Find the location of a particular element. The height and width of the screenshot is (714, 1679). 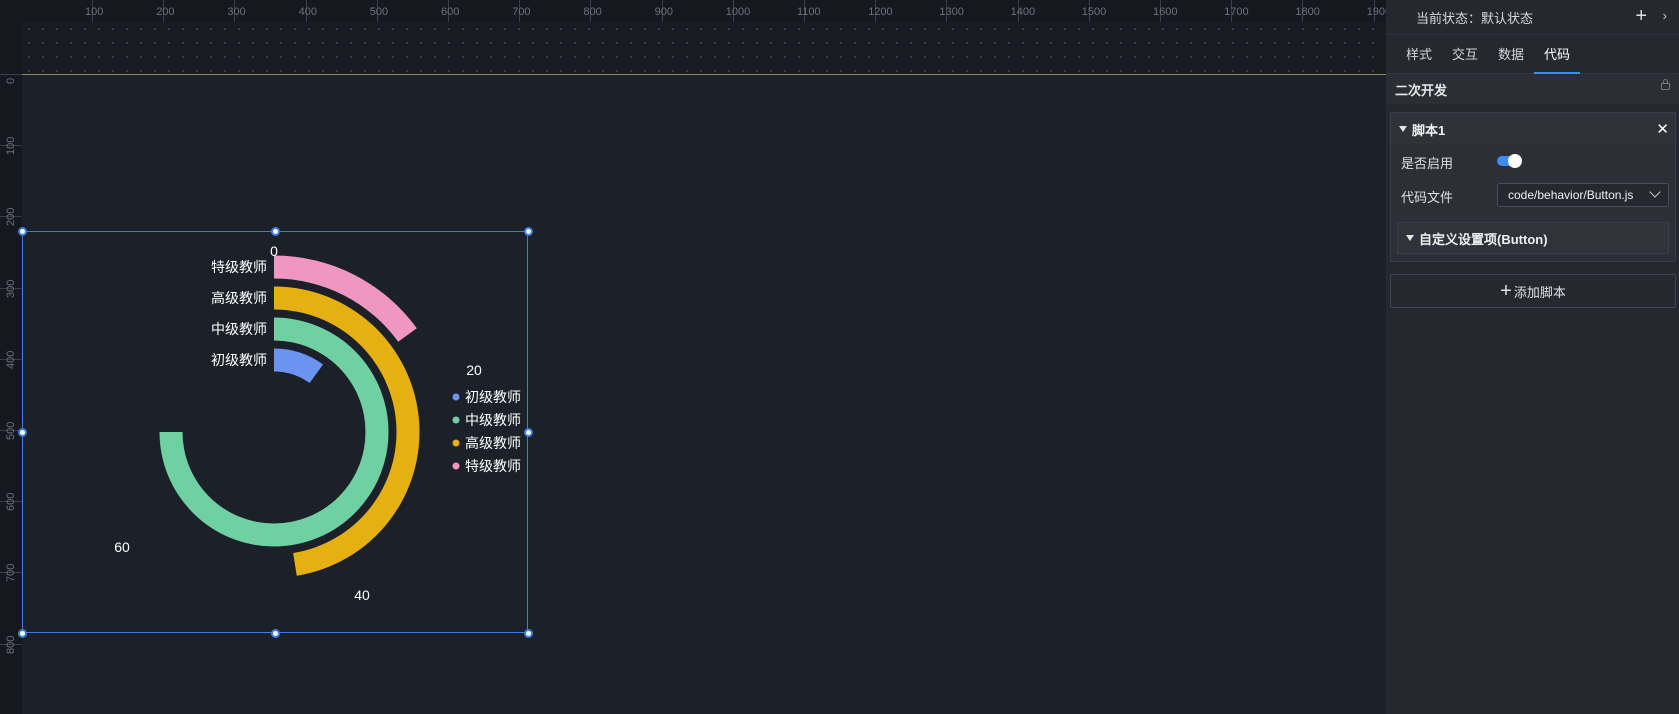

panel-tabs: 样式 交互 数据 代码 is located at coordinates (1532, 54).